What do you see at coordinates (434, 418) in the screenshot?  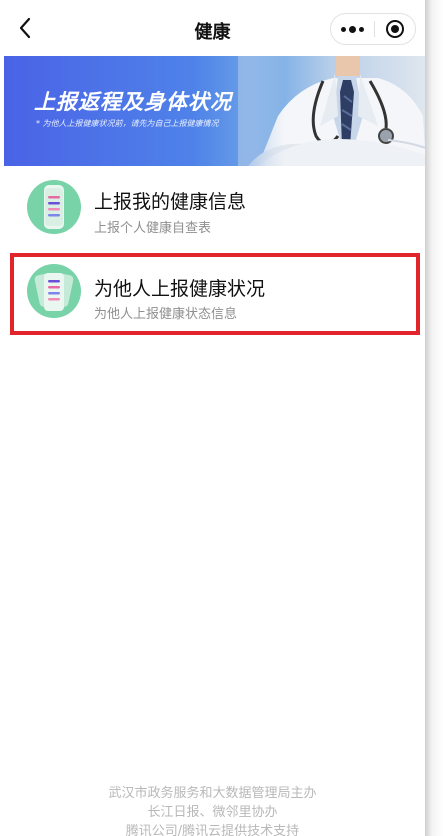 I see `page-edge-shadow` at bounding box center [434, 418].